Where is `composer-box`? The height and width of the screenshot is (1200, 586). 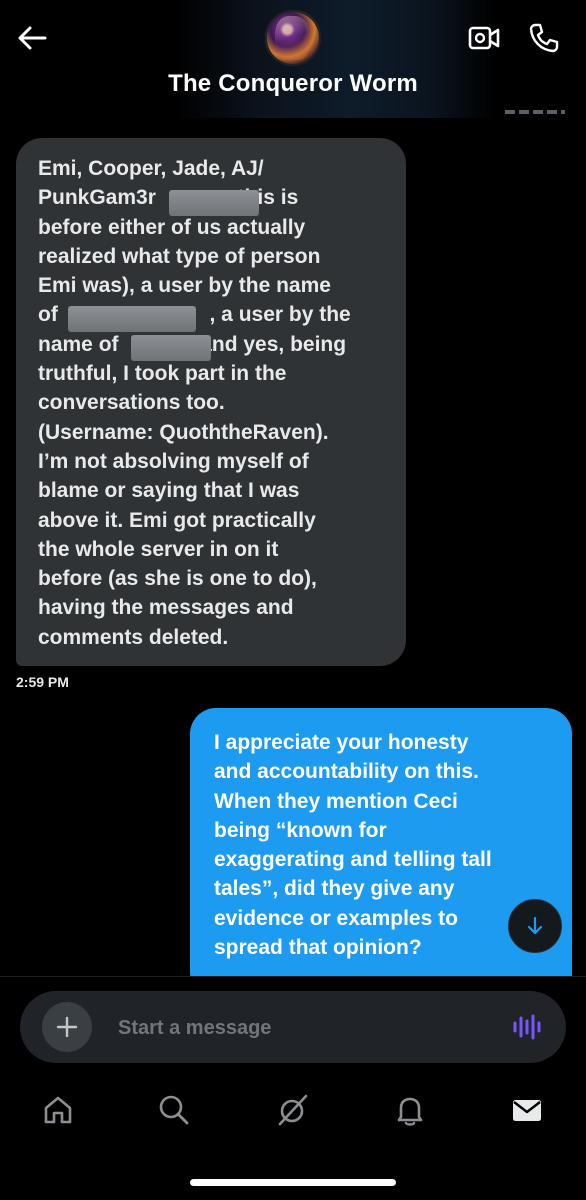 composer-box is located at coordinates (293, 1027).